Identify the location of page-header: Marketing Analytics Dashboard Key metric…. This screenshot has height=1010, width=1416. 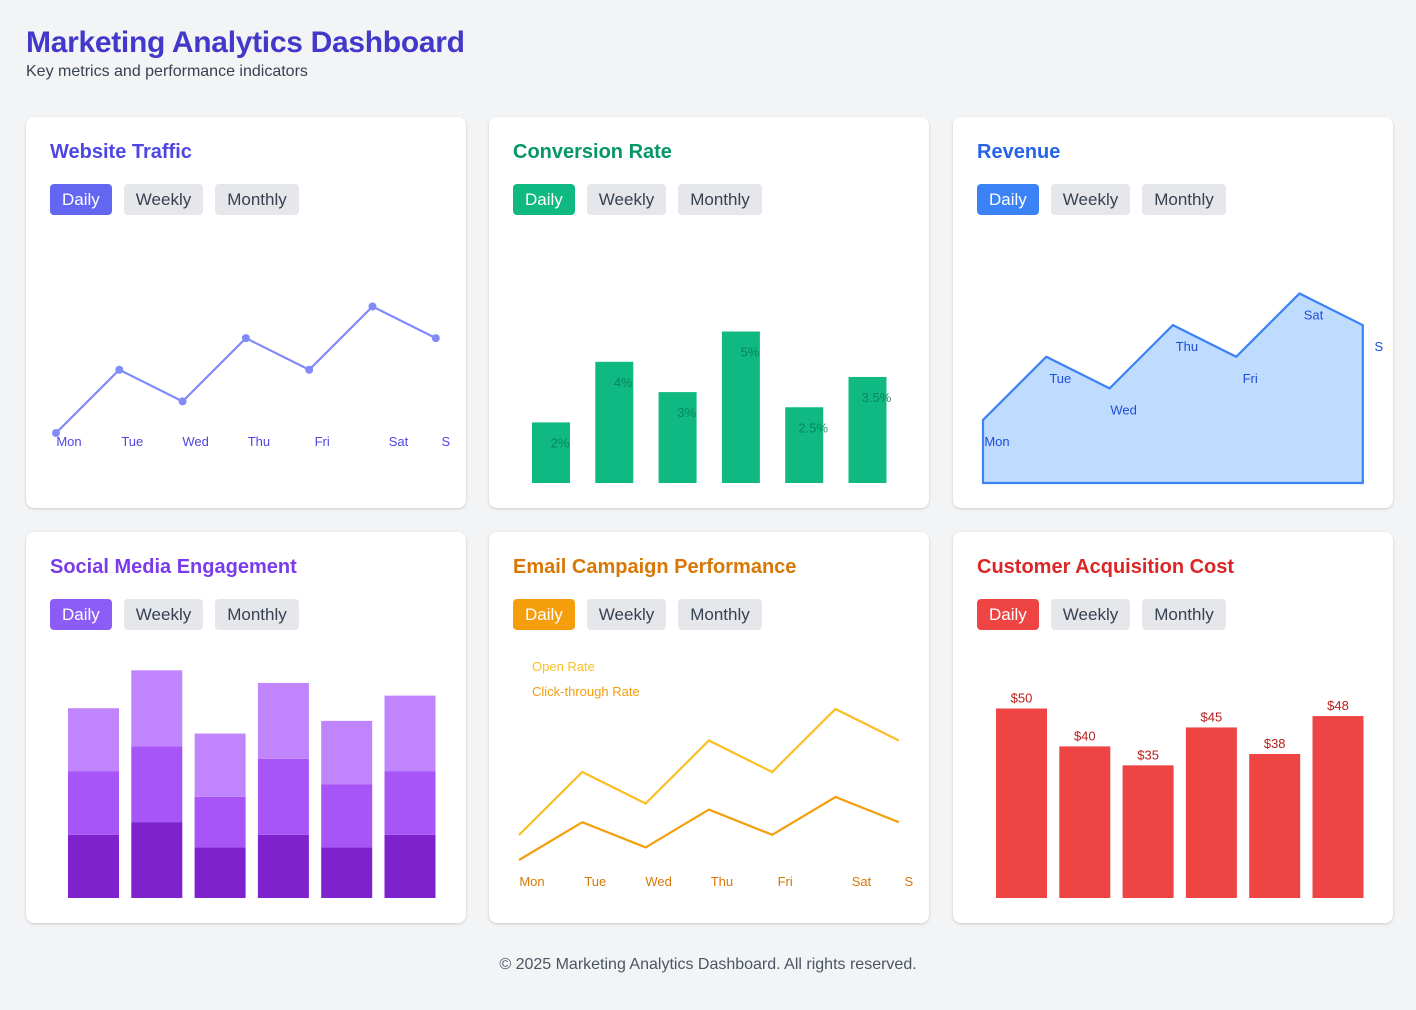
(245, 52).